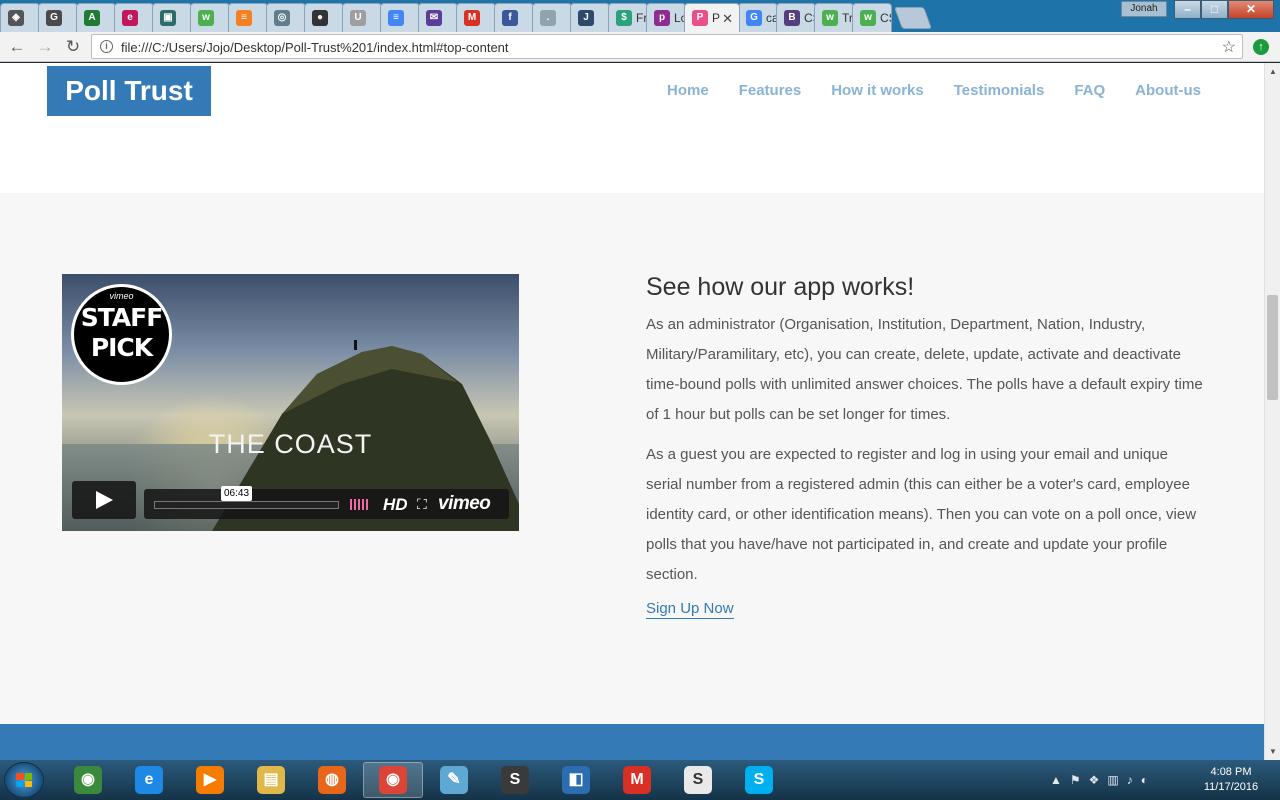 The height and width of the screenshot is (800, 1280). I want to click on play-button, so click(104, 500).